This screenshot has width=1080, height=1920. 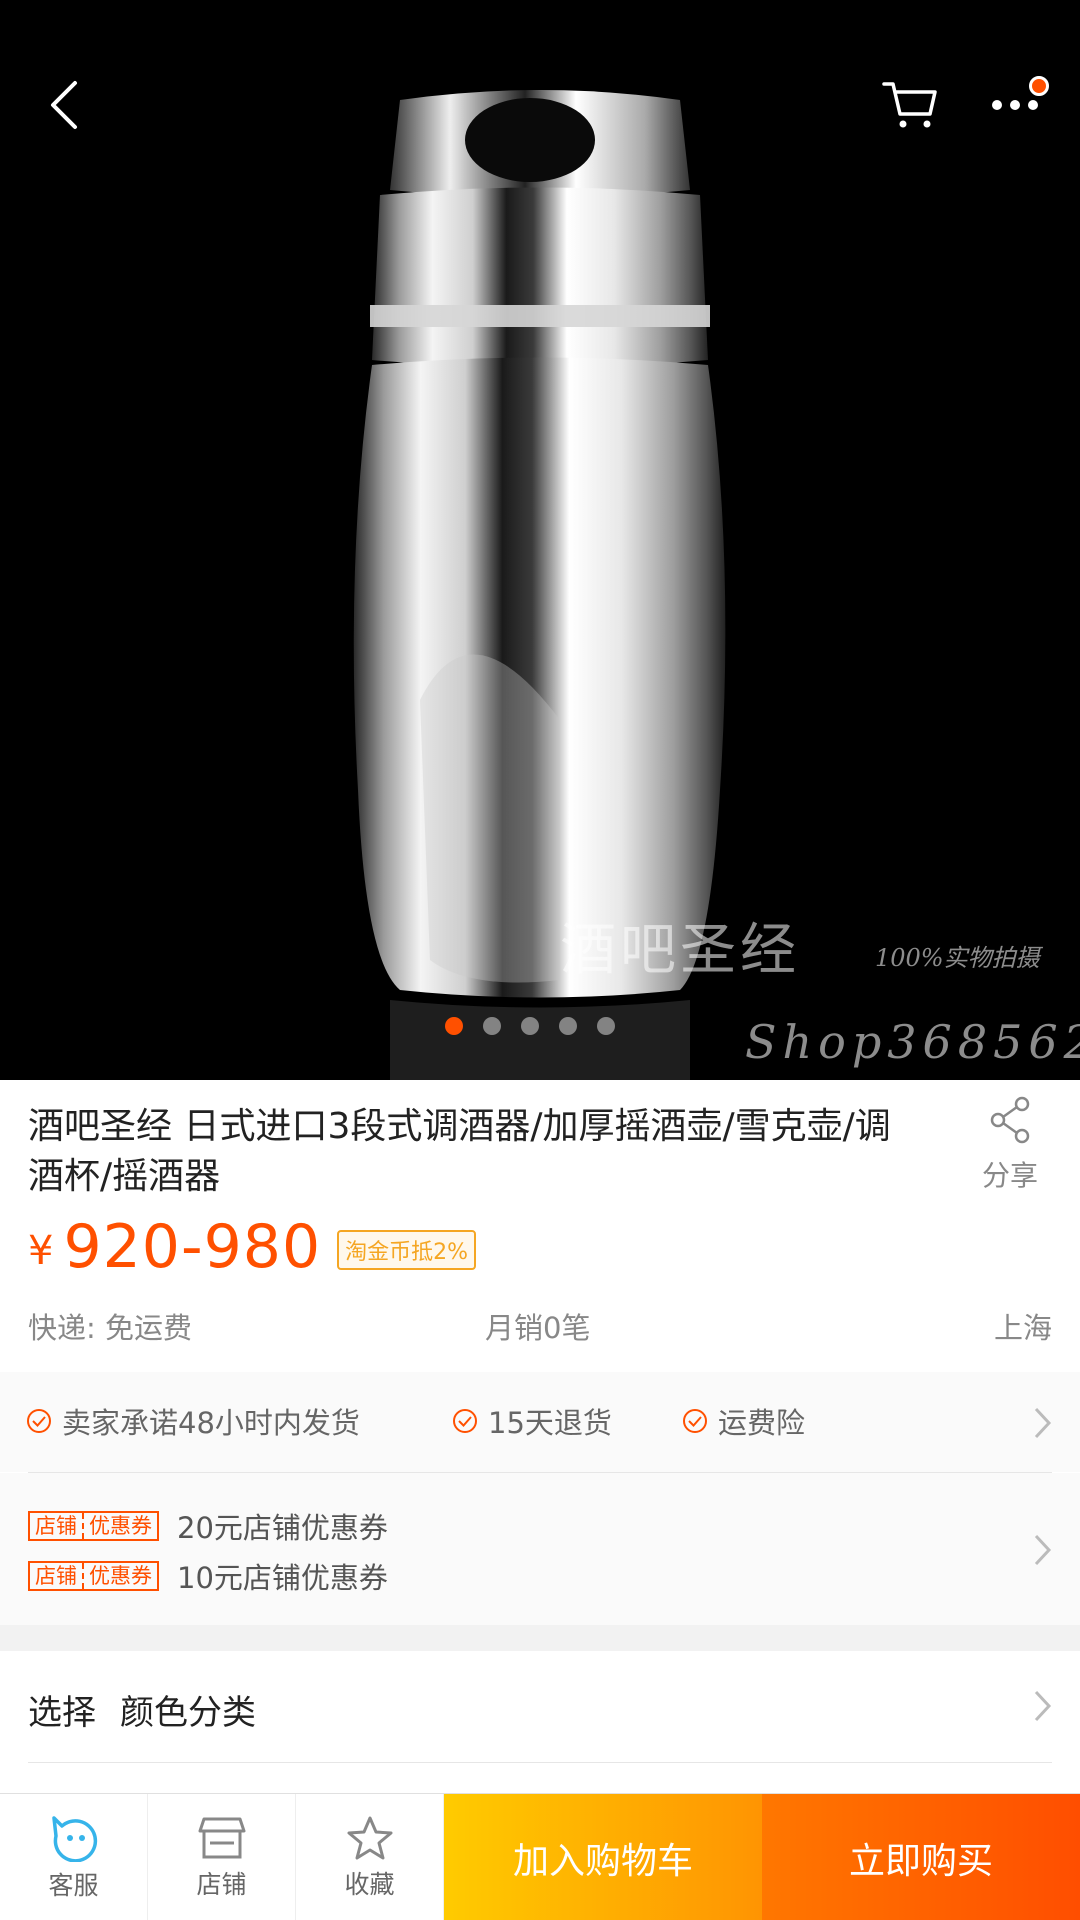 I want to click on chevron-left-icon, so click(x=64, y=105).